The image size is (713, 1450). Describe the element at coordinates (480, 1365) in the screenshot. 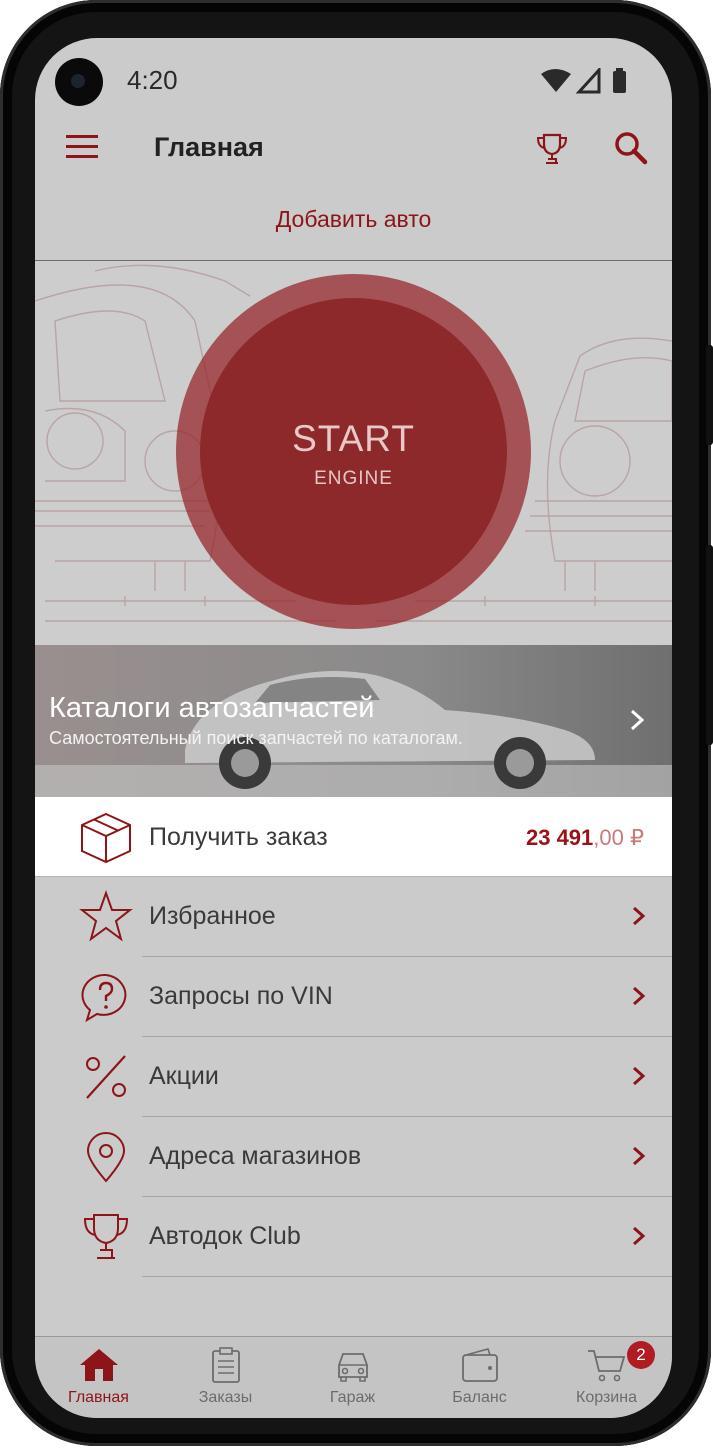

I see `wallet-icon` at that location.